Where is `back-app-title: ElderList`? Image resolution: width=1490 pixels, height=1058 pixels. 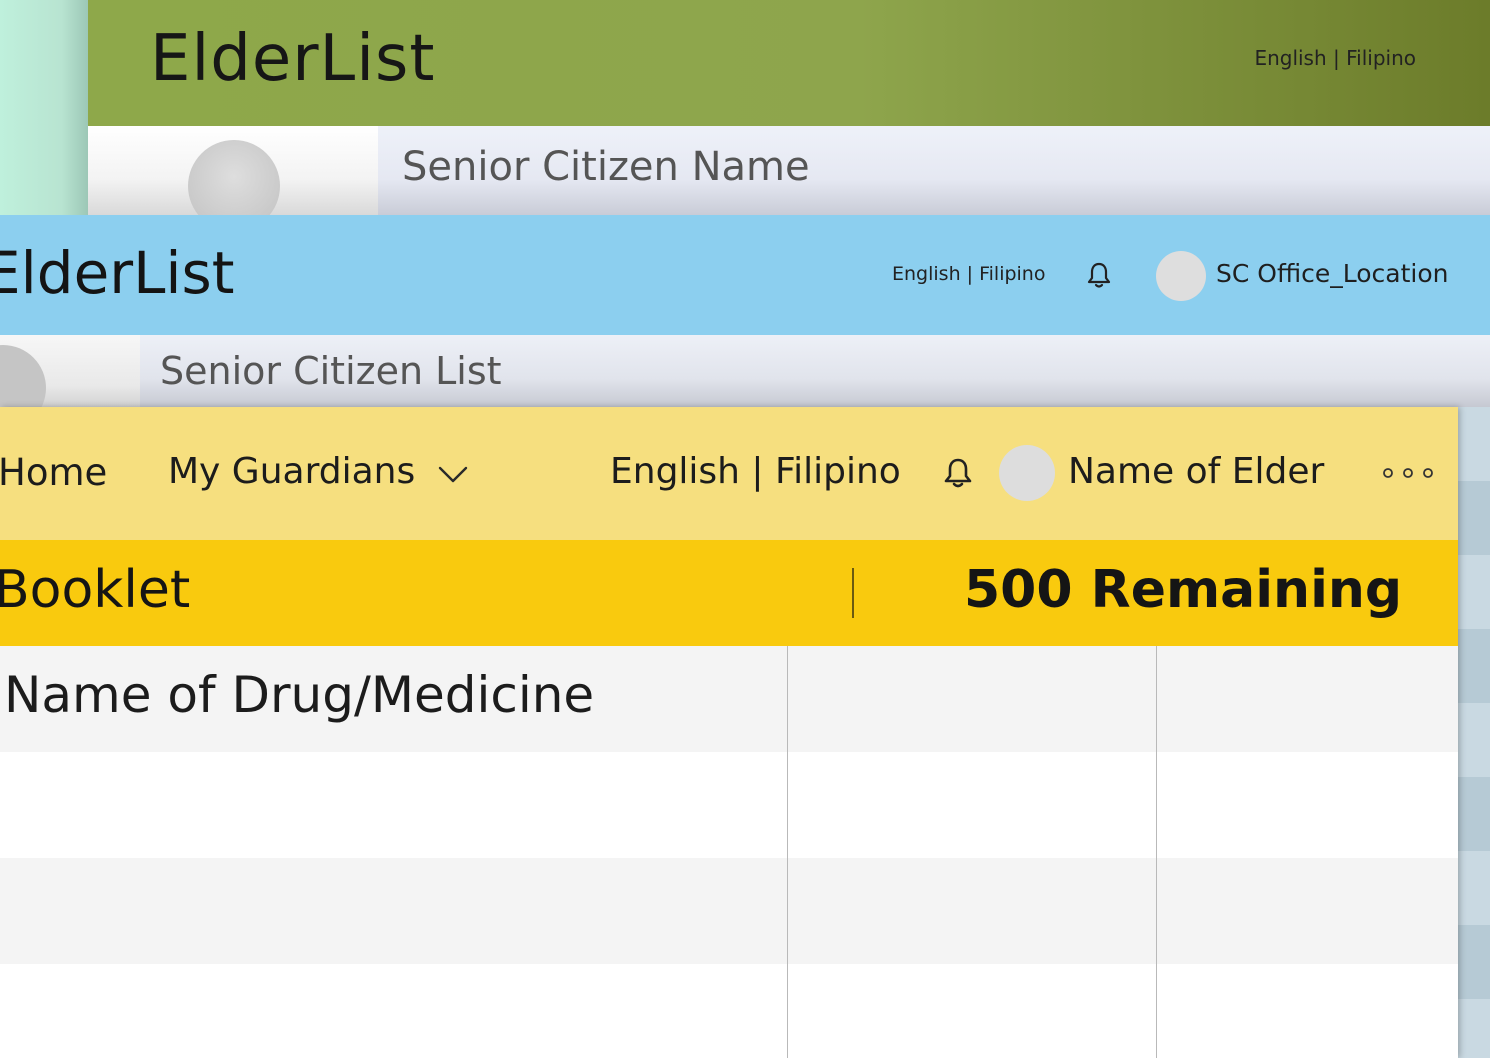 back-app-title: ElderList is located at coordinates (293, 59).